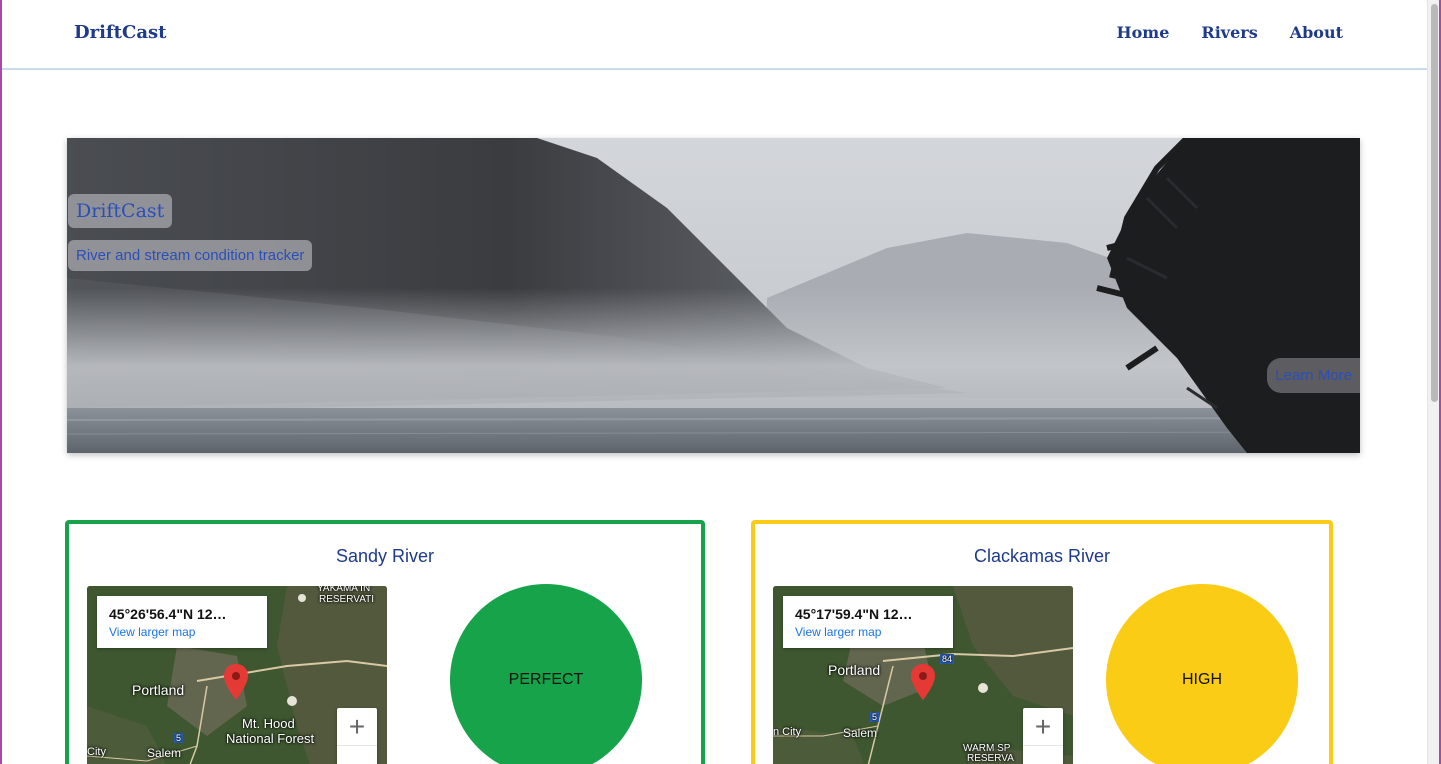  What do you see at coordinates (1143, 32) in the screenshot?
I see `nav-link-home: Home` at bounding box center [1143, 32].